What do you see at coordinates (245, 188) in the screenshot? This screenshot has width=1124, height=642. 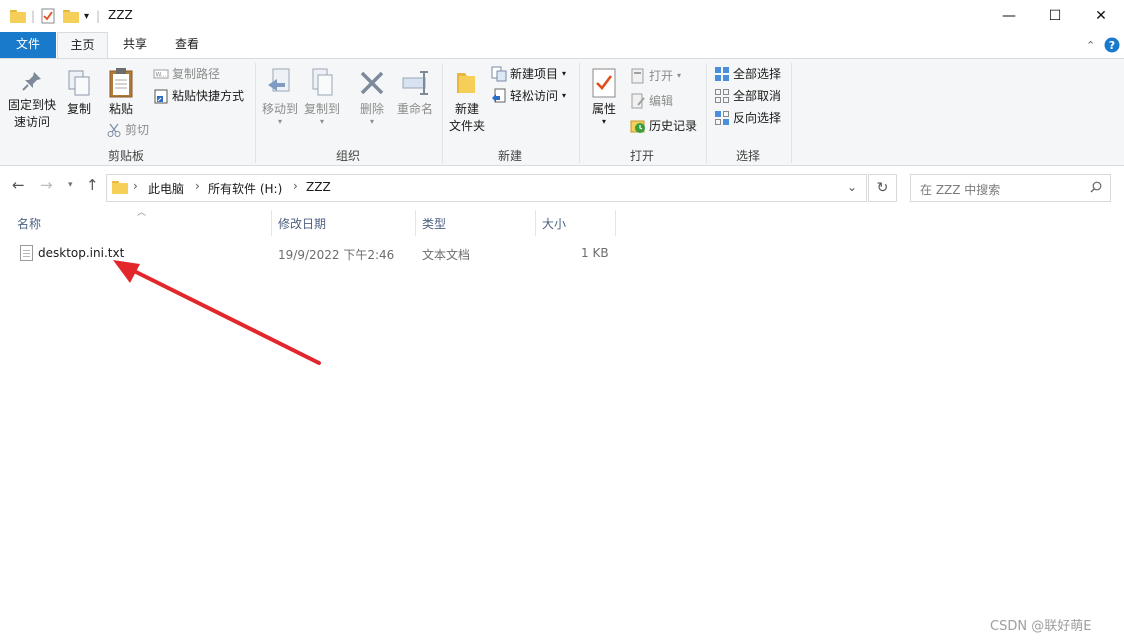 I see `breadcrumb-drive: 所有软件 (H:)` at bounding box center [245, 188].